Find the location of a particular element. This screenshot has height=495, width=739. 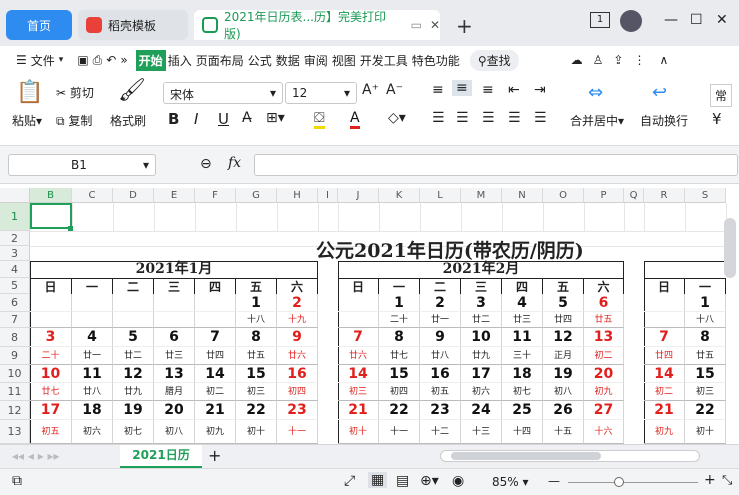

zoom-in-button: + is located at coordinates (710, 480).